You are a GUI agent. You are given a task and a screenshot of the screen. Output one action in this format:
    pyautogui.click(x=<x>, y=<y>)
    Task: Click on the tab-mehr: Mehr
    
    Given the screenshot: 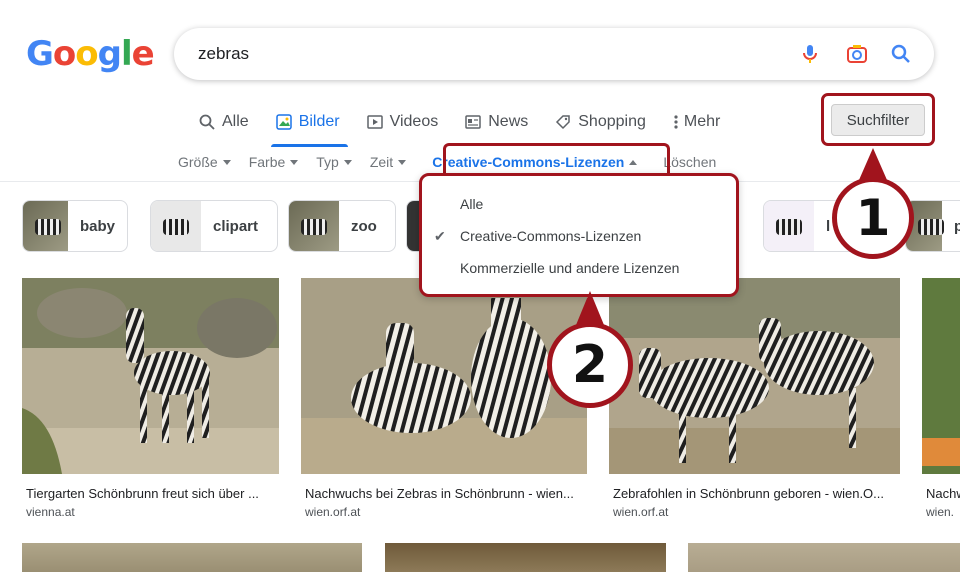 What is the action you would take?
    pyautogui.click(x=696, y=122)
    